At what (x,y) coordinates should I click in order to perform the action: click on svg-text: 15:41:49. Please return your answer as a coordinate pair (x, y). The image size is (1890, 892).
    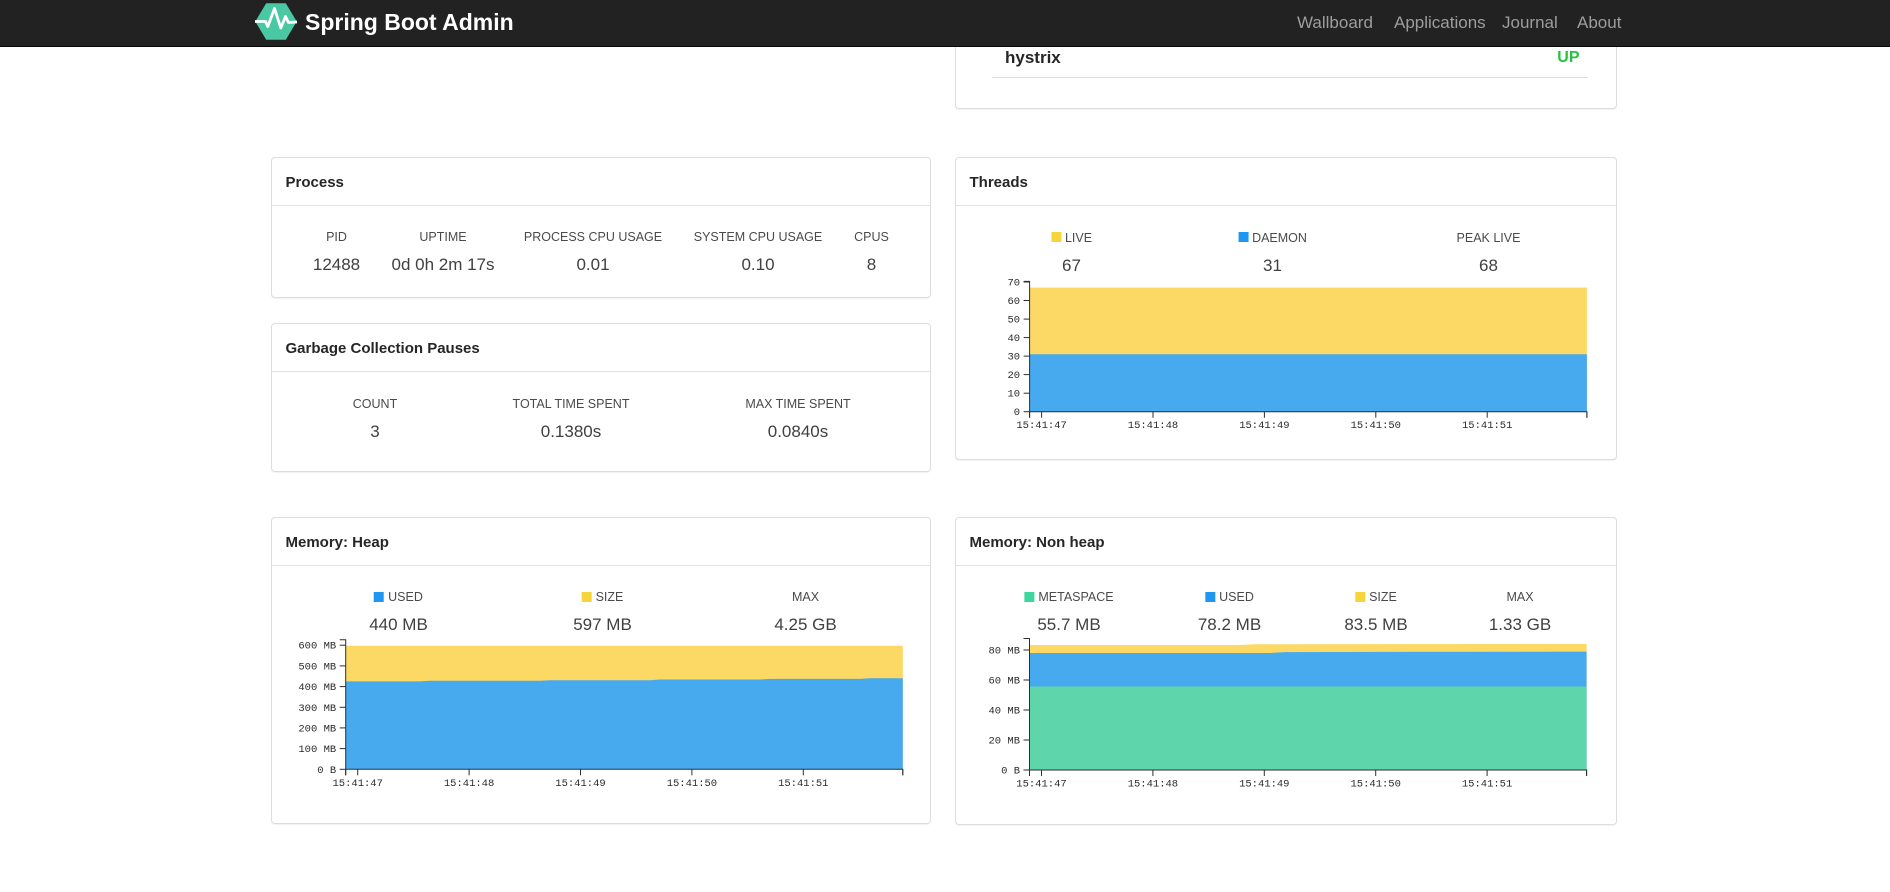
    Looking at the image, I should click on (1264, 785).